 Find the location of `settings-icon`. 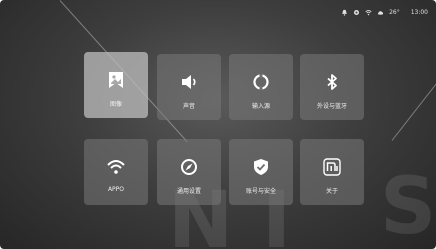

settings-icon is located at coordinates (357, 12).